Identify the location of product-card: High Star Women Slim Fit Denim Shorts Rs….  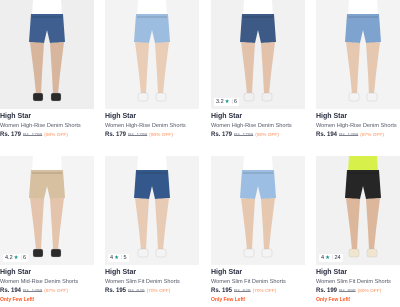
(258, 231).